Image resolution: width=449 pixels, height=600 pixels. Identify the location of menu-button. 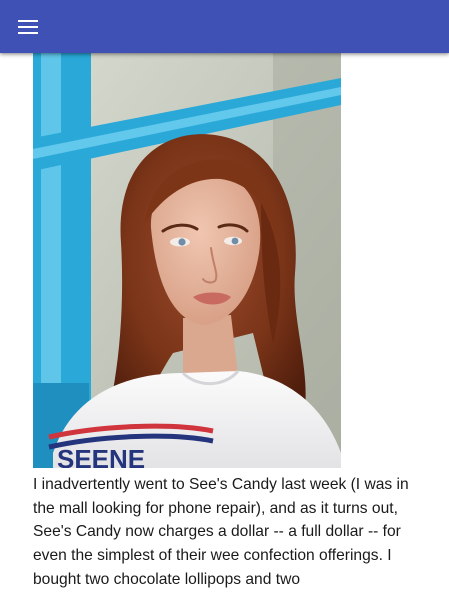
(28, 27).